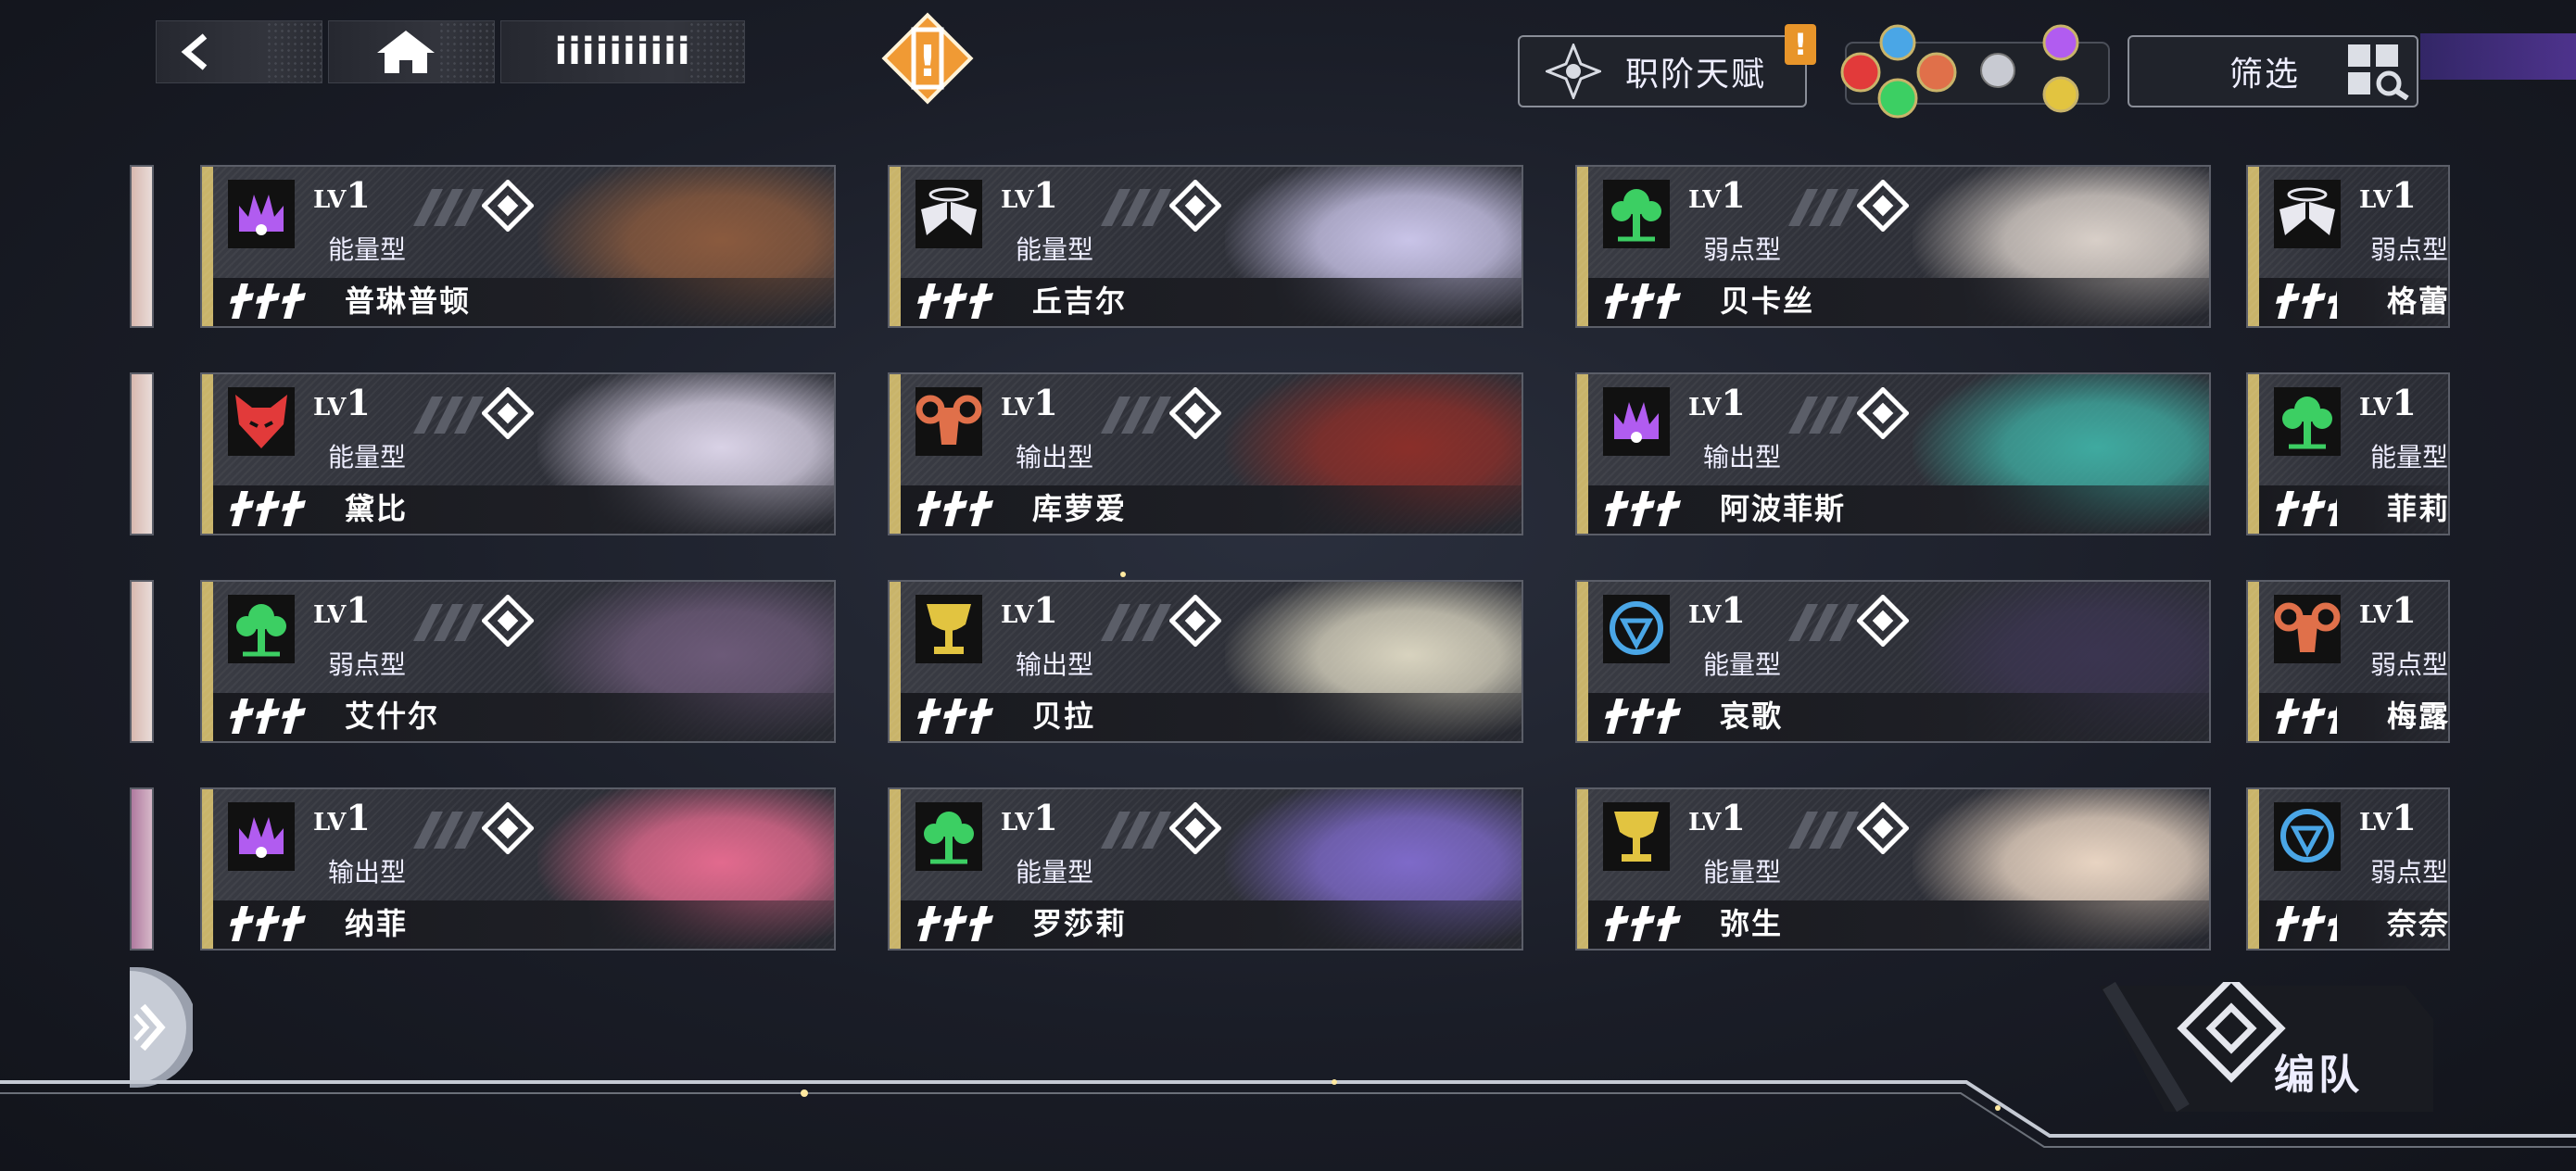 This screenshot has width=2576, height=1171. Describe the element at coordinates (2348, 869) in the screenshot. I see `character-card-partial: LV1 弱点型 奈奈` at that location.